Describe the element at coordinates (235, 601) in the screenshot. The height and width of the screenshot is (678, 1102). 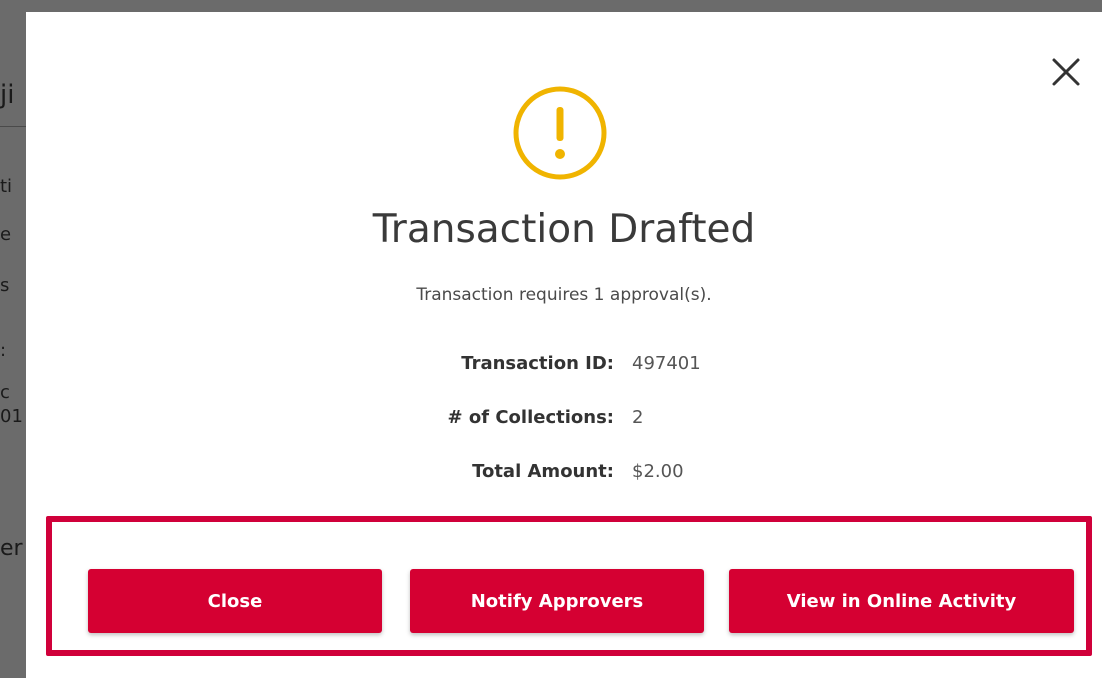
I see `close-button: Close` at that location.